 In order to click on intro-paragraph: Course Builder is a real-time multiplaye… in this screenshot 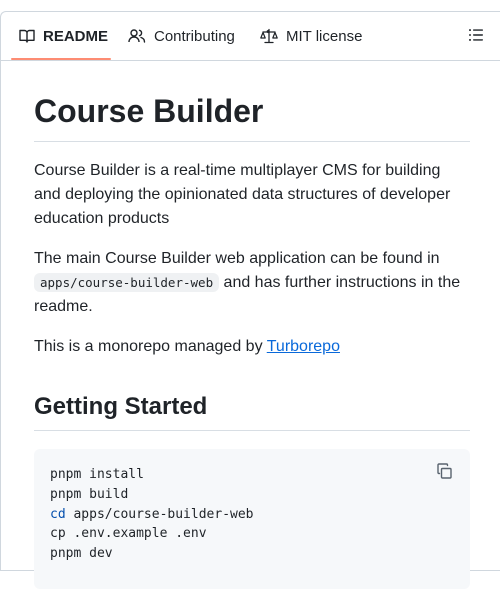, I will do `click(242, 194)`.